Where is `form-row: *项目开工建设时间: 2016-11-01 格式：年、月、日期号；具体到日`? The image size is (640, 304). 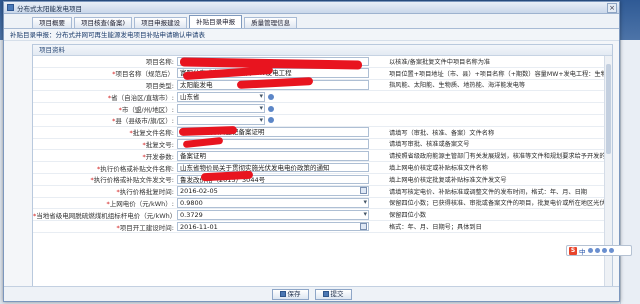 form-row: *项目开工建设时间: 2016-11-01 格式：年、月、日期号；具体到日 is located at coordinates (322, 227).